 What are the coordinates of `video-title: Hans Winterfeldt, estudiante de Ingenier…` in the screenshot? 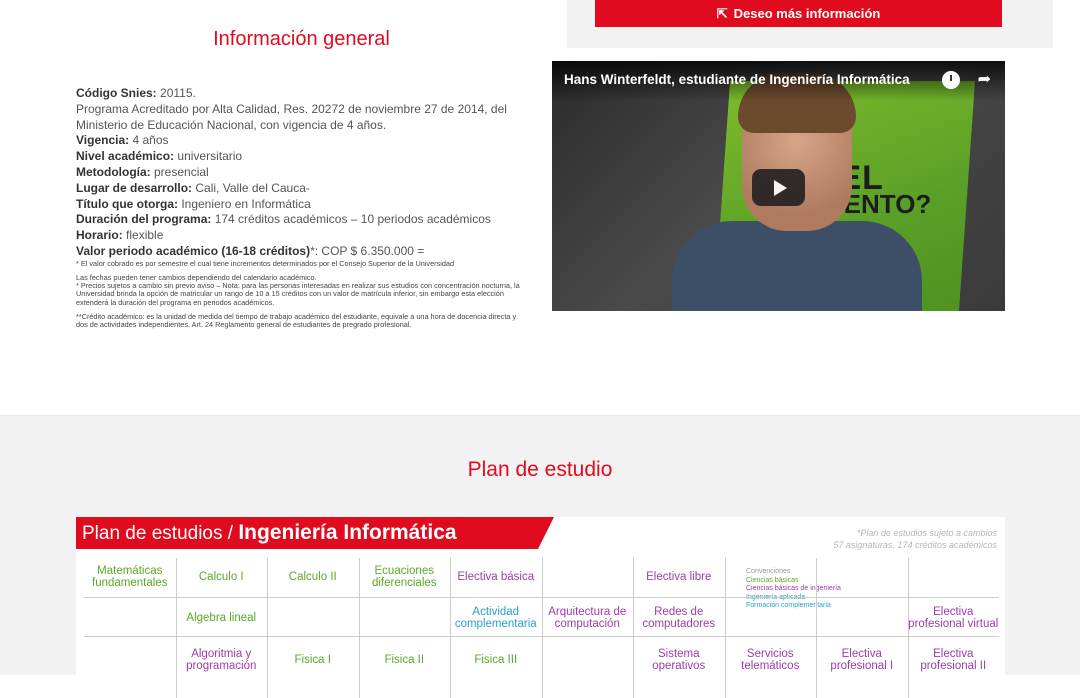 It's located at (737, 79).